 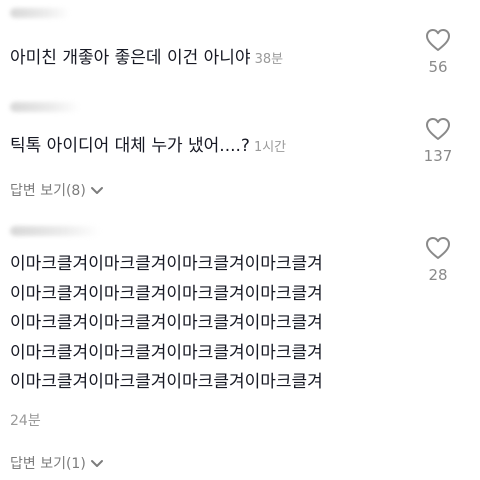 I want to click on view-replies-label: 답변 보기(8), so click(x=48, y=191).